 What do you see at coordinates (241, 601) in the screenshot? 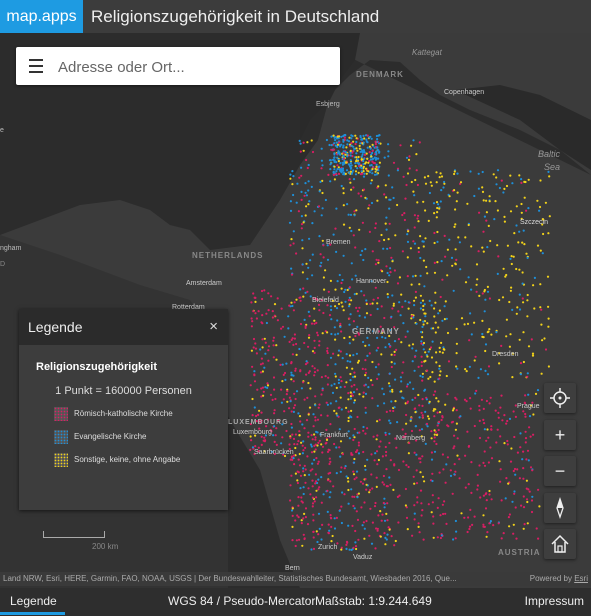
I see `coordinate-system: WGS 84 / Pseudo-Mercator` at bounding box center [241, 601].